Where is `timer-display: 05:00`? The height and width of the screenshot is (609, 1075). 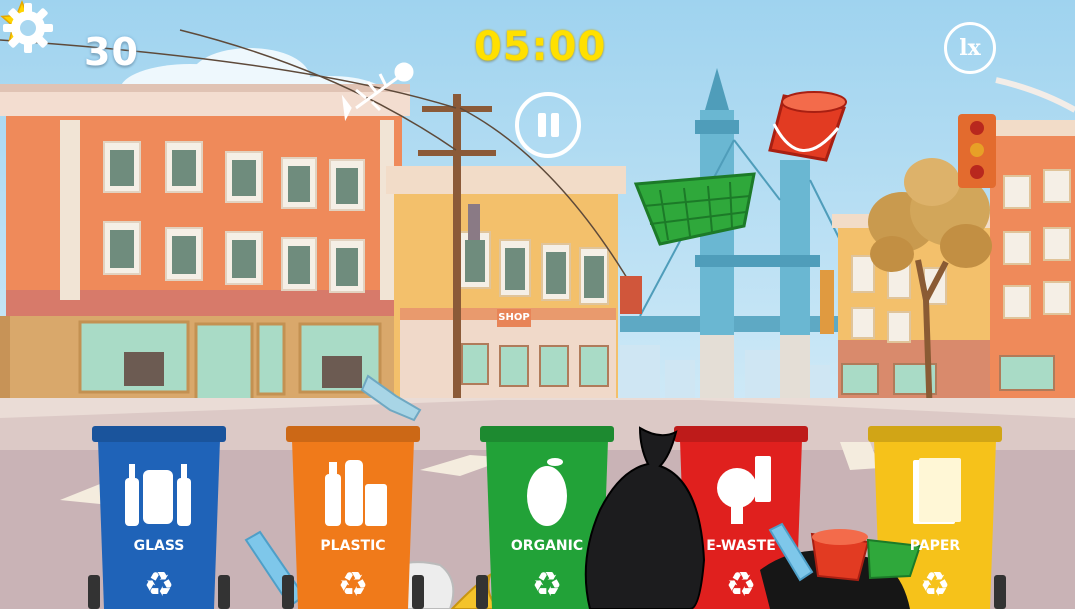 timer-display: 05:00 is located at coordinates (540, 47).